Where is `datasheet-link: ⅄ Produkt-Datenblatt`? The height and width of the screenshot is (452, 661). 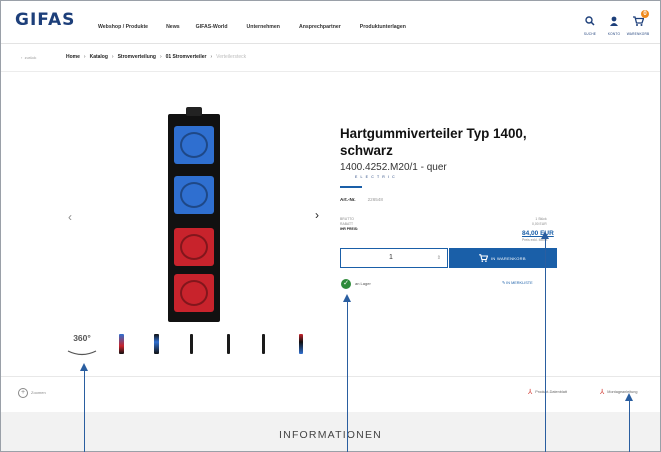
datasheet-link: ⅄ Produkt-Datenblatt is located at coordinates (547, 392).